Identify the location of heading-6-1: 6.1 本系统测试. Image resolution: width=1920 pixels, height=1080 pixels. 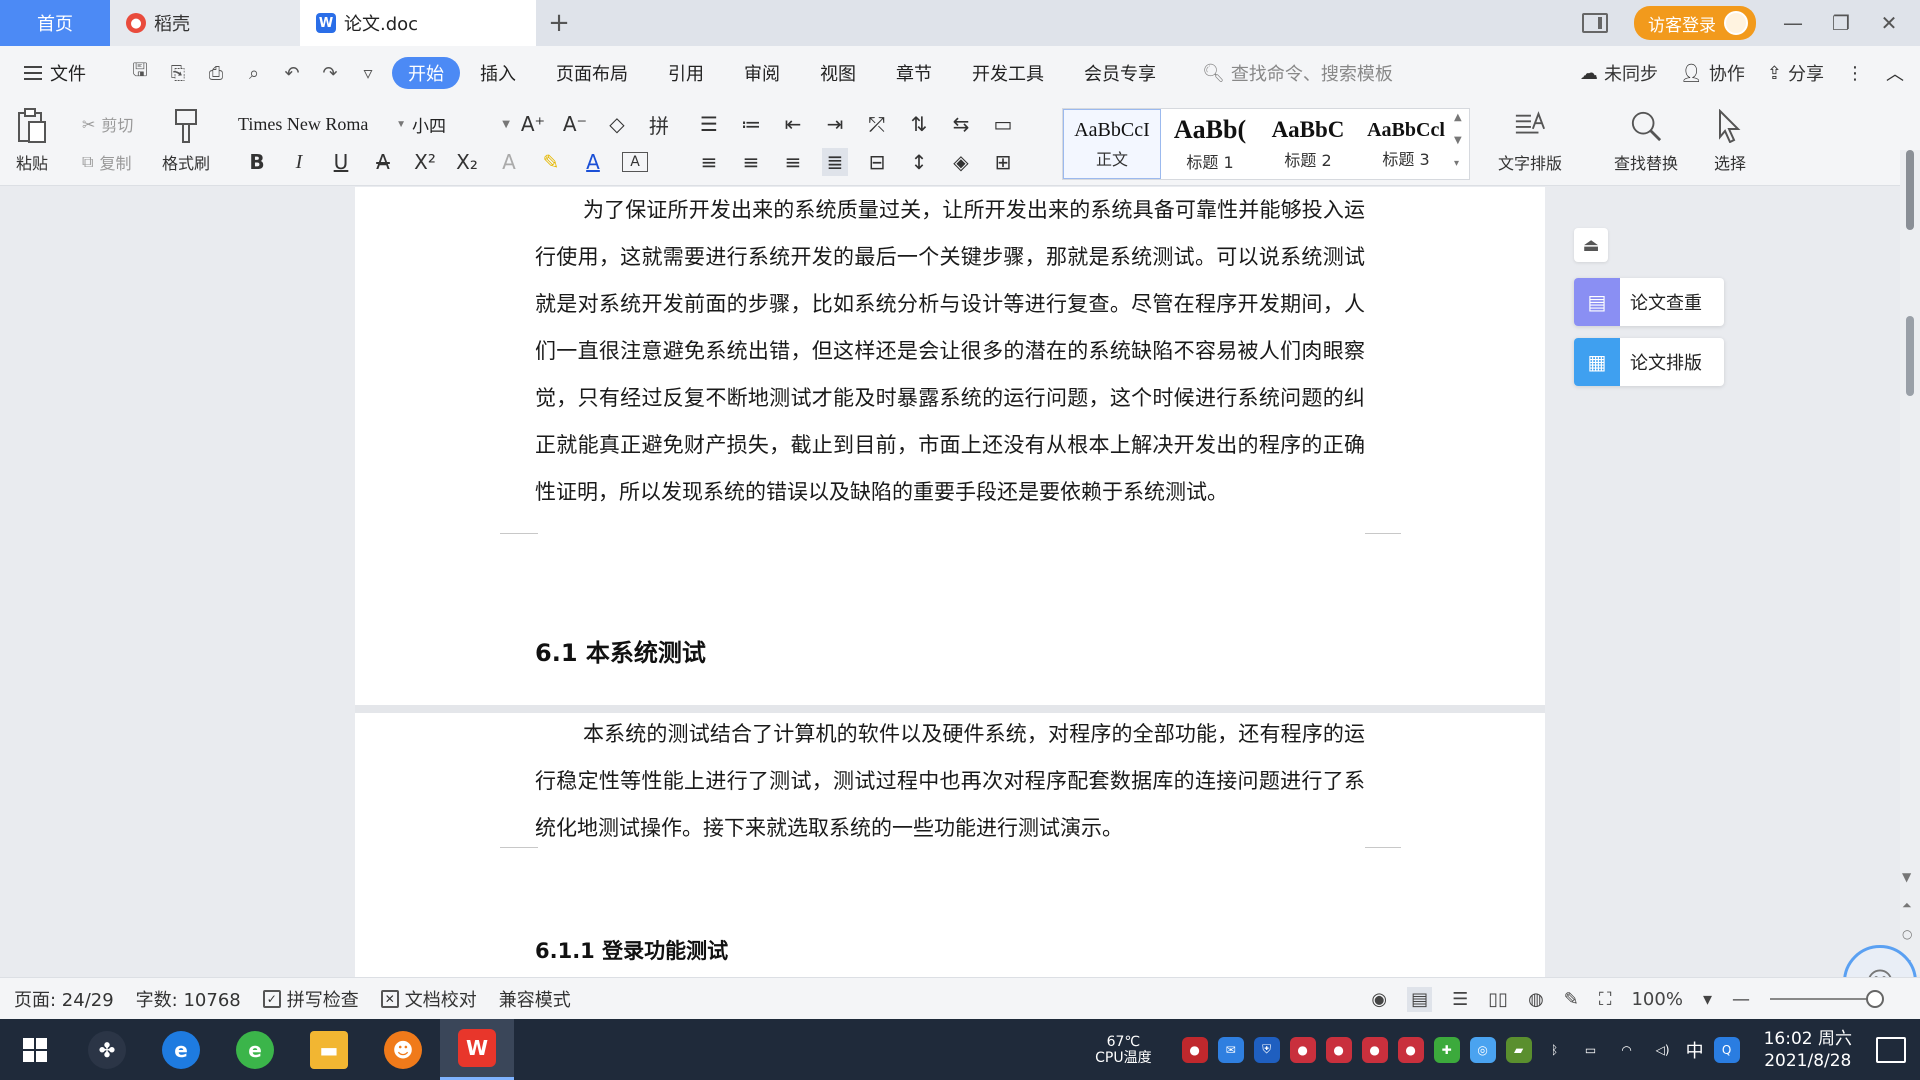
(620, 650).